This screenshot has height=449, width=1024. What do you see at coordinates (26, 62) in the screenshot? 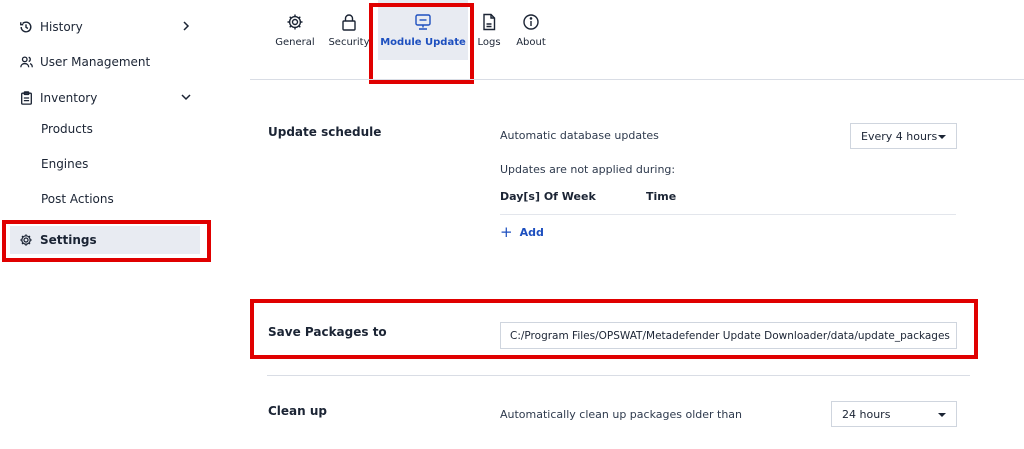
I see `users-icon` at bounding box center [26, 62].